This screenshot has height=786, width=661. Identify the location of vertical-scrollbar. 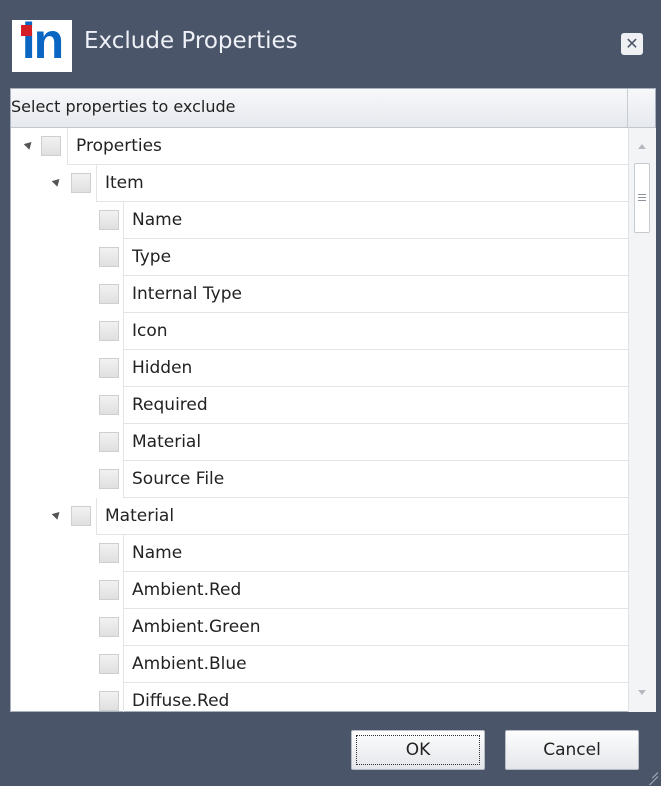
(642, 420).